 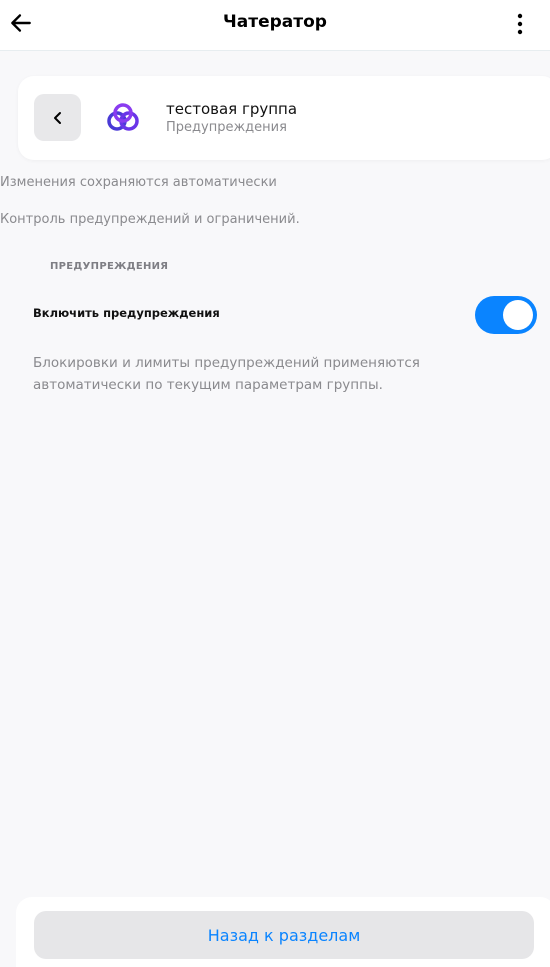 I want to click on autosave-note: Изменения сохраняются автоматически, so click(x=138, y=182).